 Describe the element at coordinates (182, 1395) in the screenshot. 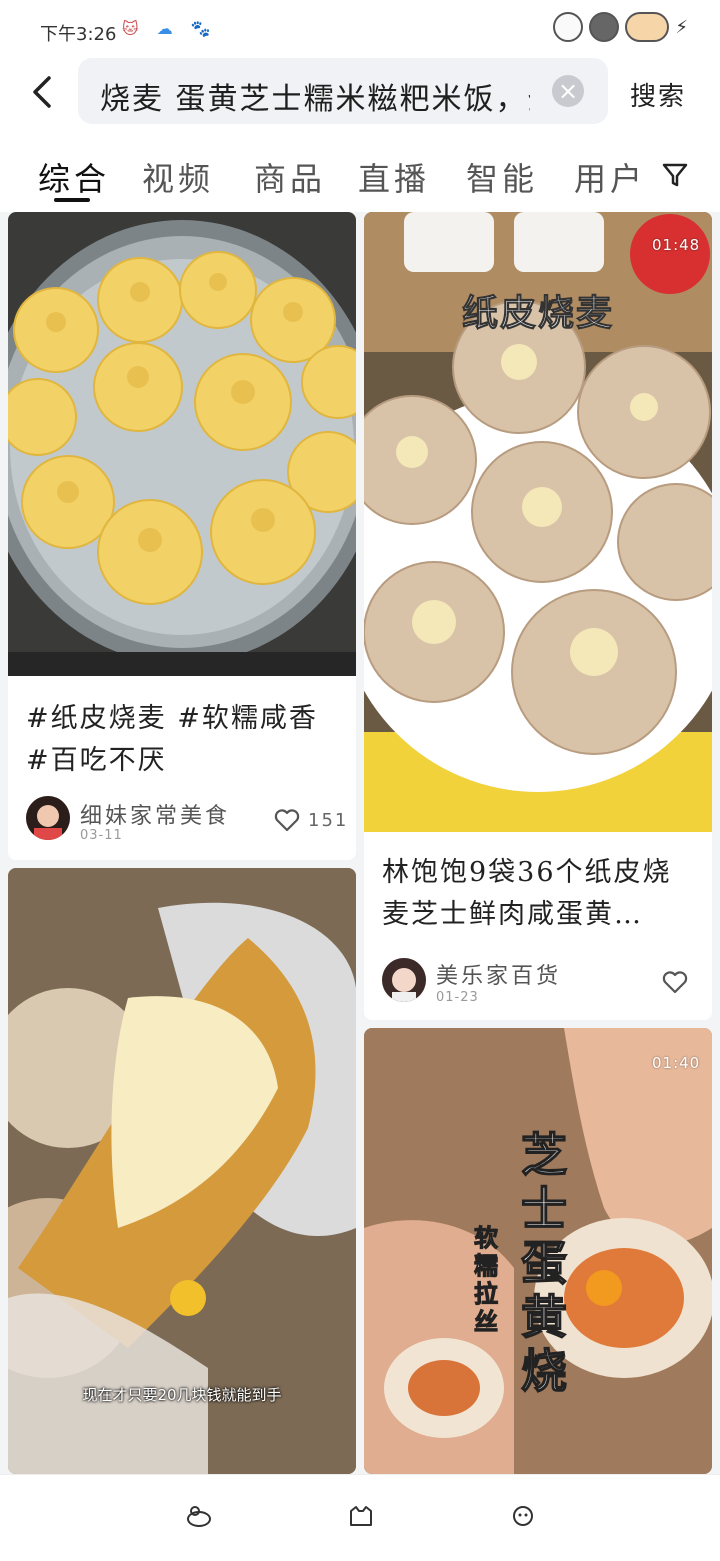

I see `video-subtitle: 现在才只要20几块钱就能到手` at that location.